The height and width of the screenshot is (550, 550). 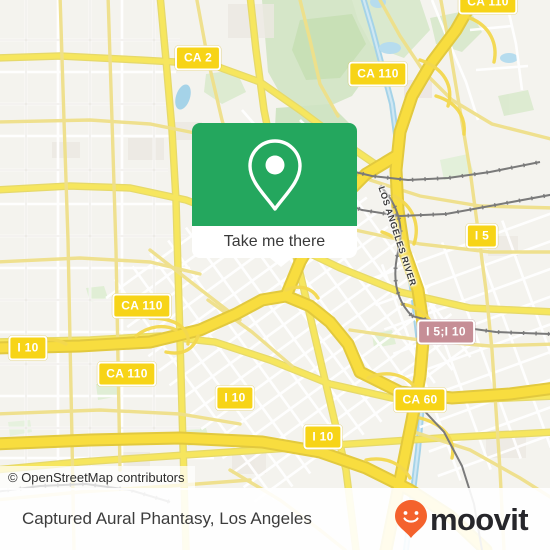 I want to click on highway-shield-i10-s: I 10, so click(x=323, y=437).